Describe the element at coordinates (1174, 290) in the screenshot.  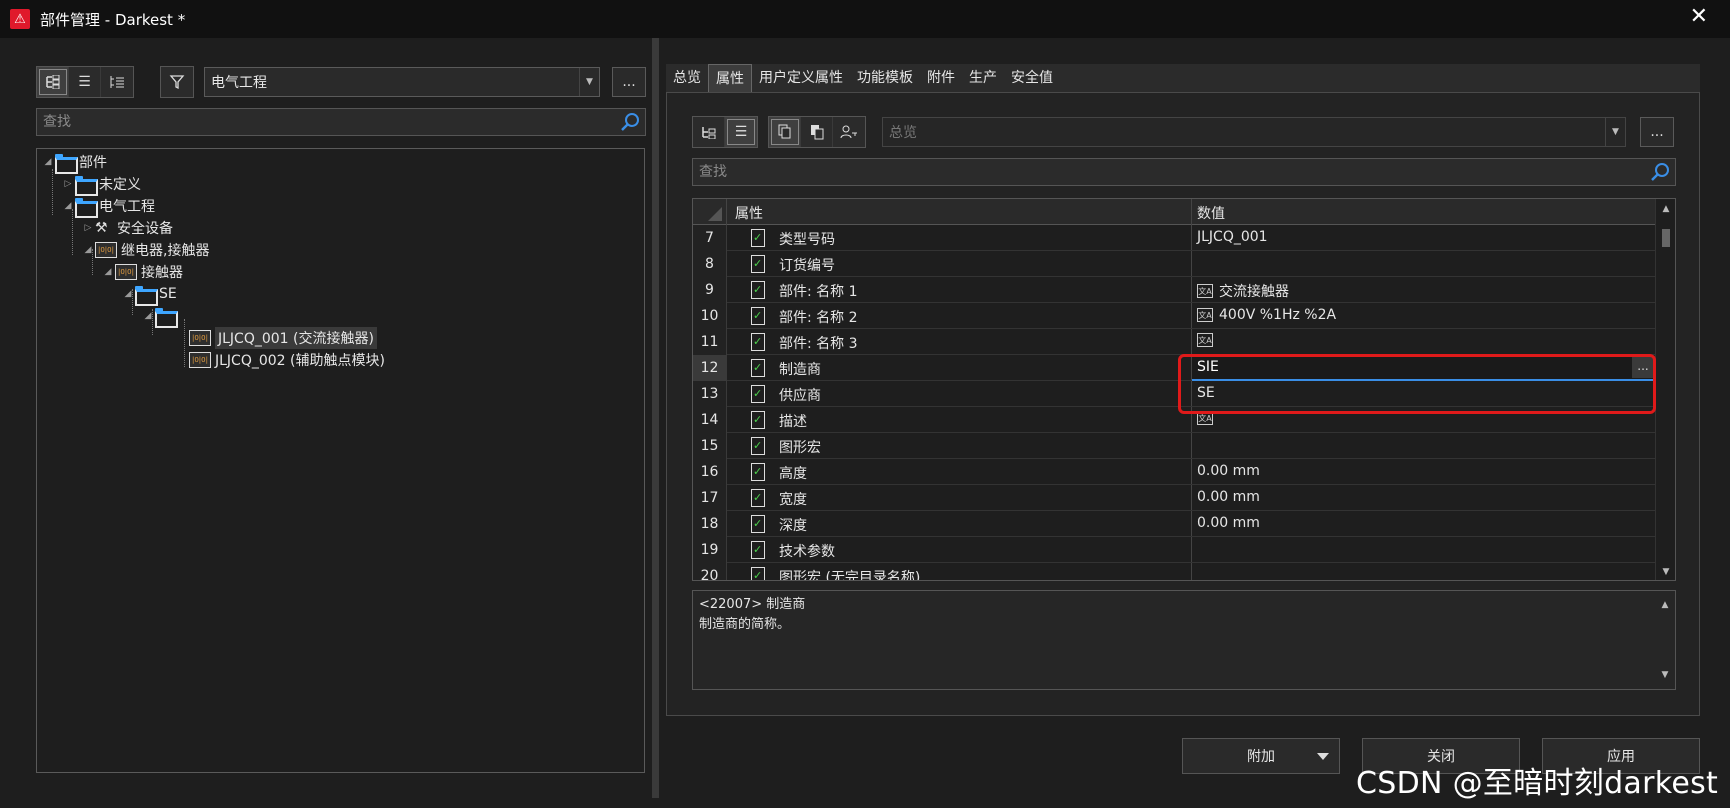
I see `property-row: 9 部件: 名称 1 文A 交流接触器` at that location.